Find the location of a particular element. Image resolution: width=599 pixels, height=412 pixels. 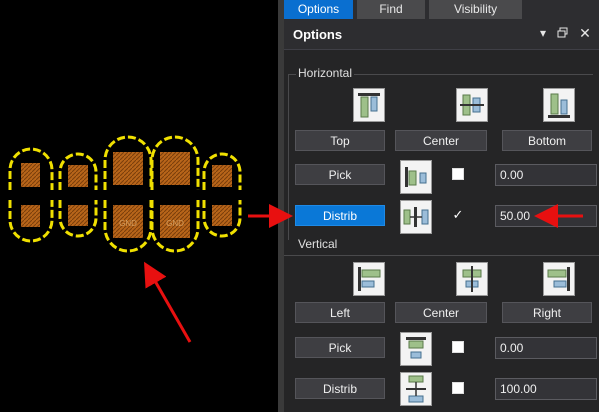

pcb-drawing: GND GND is located at coordinates (125, 194).